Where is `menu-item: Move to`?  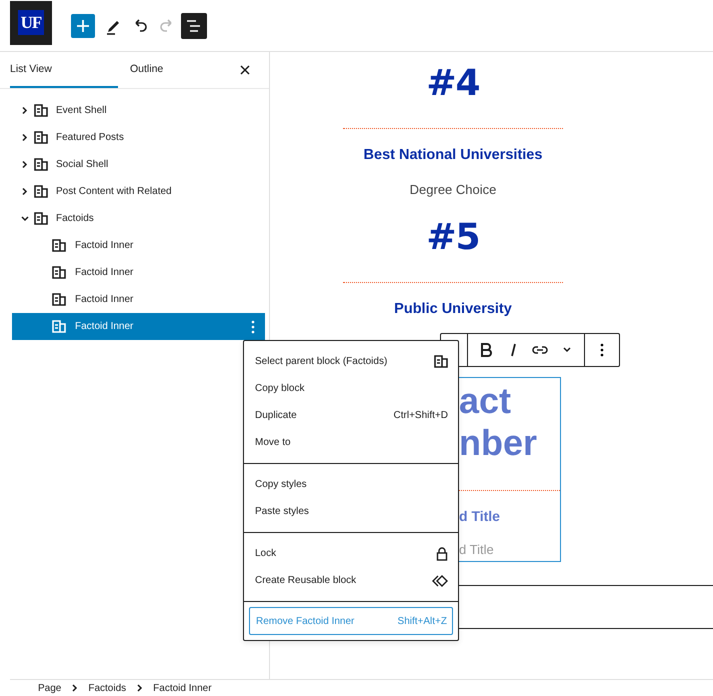 menu-item: Move to is located at coordinates (351, 442).